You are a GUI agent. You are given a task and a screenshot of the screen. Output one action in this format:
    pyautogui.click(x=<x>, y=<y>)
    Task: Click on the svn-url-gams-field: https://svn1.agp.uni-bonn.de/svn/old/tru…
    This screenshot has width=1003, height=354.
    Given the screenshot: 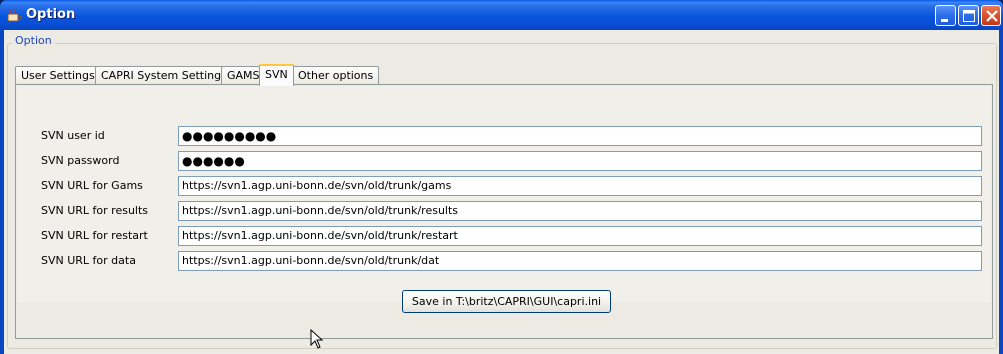 What is the action you would take?
    pyautogui.click(x=580, y=186)
    